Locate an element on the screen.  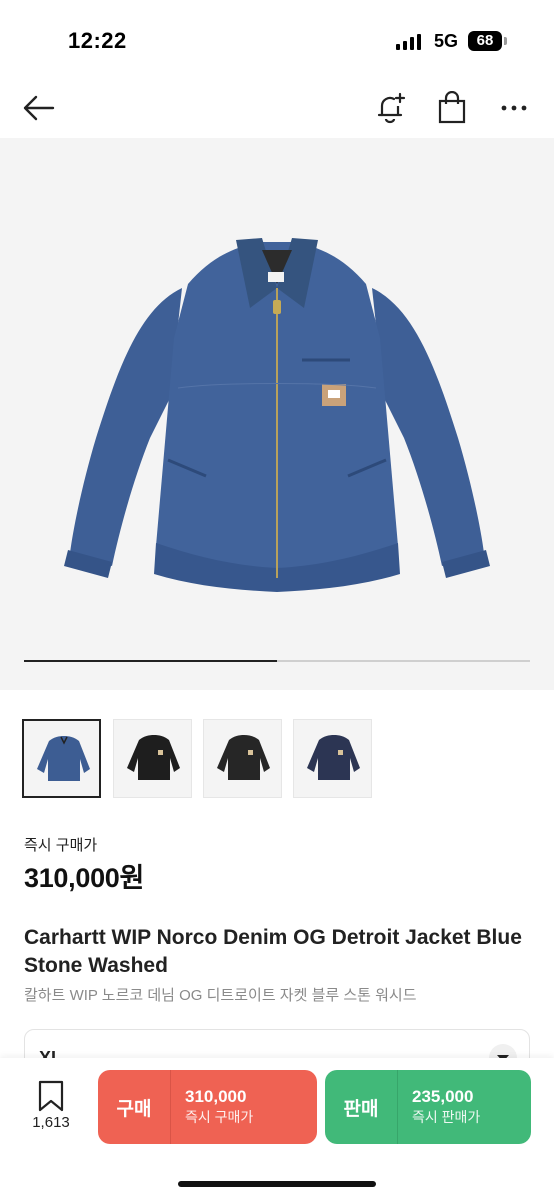
buy-label: 구매 is located at coordinates (134, 1109).